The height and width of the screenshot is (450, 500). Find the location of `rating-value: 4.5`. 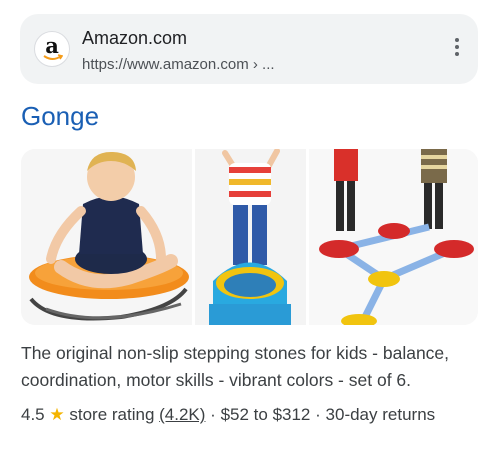

rating-value: 4.5 is located at coordinates (33, 414).